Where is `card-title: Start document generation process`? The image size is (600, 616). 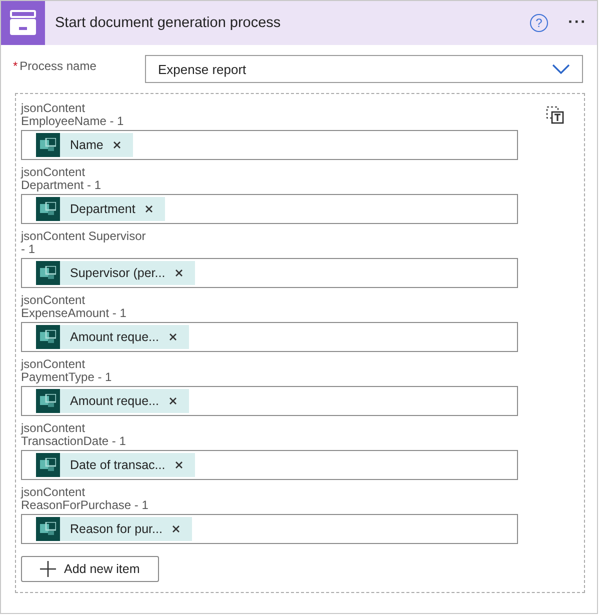
card-title: Start document generation process is located at coordinates (168, 23).